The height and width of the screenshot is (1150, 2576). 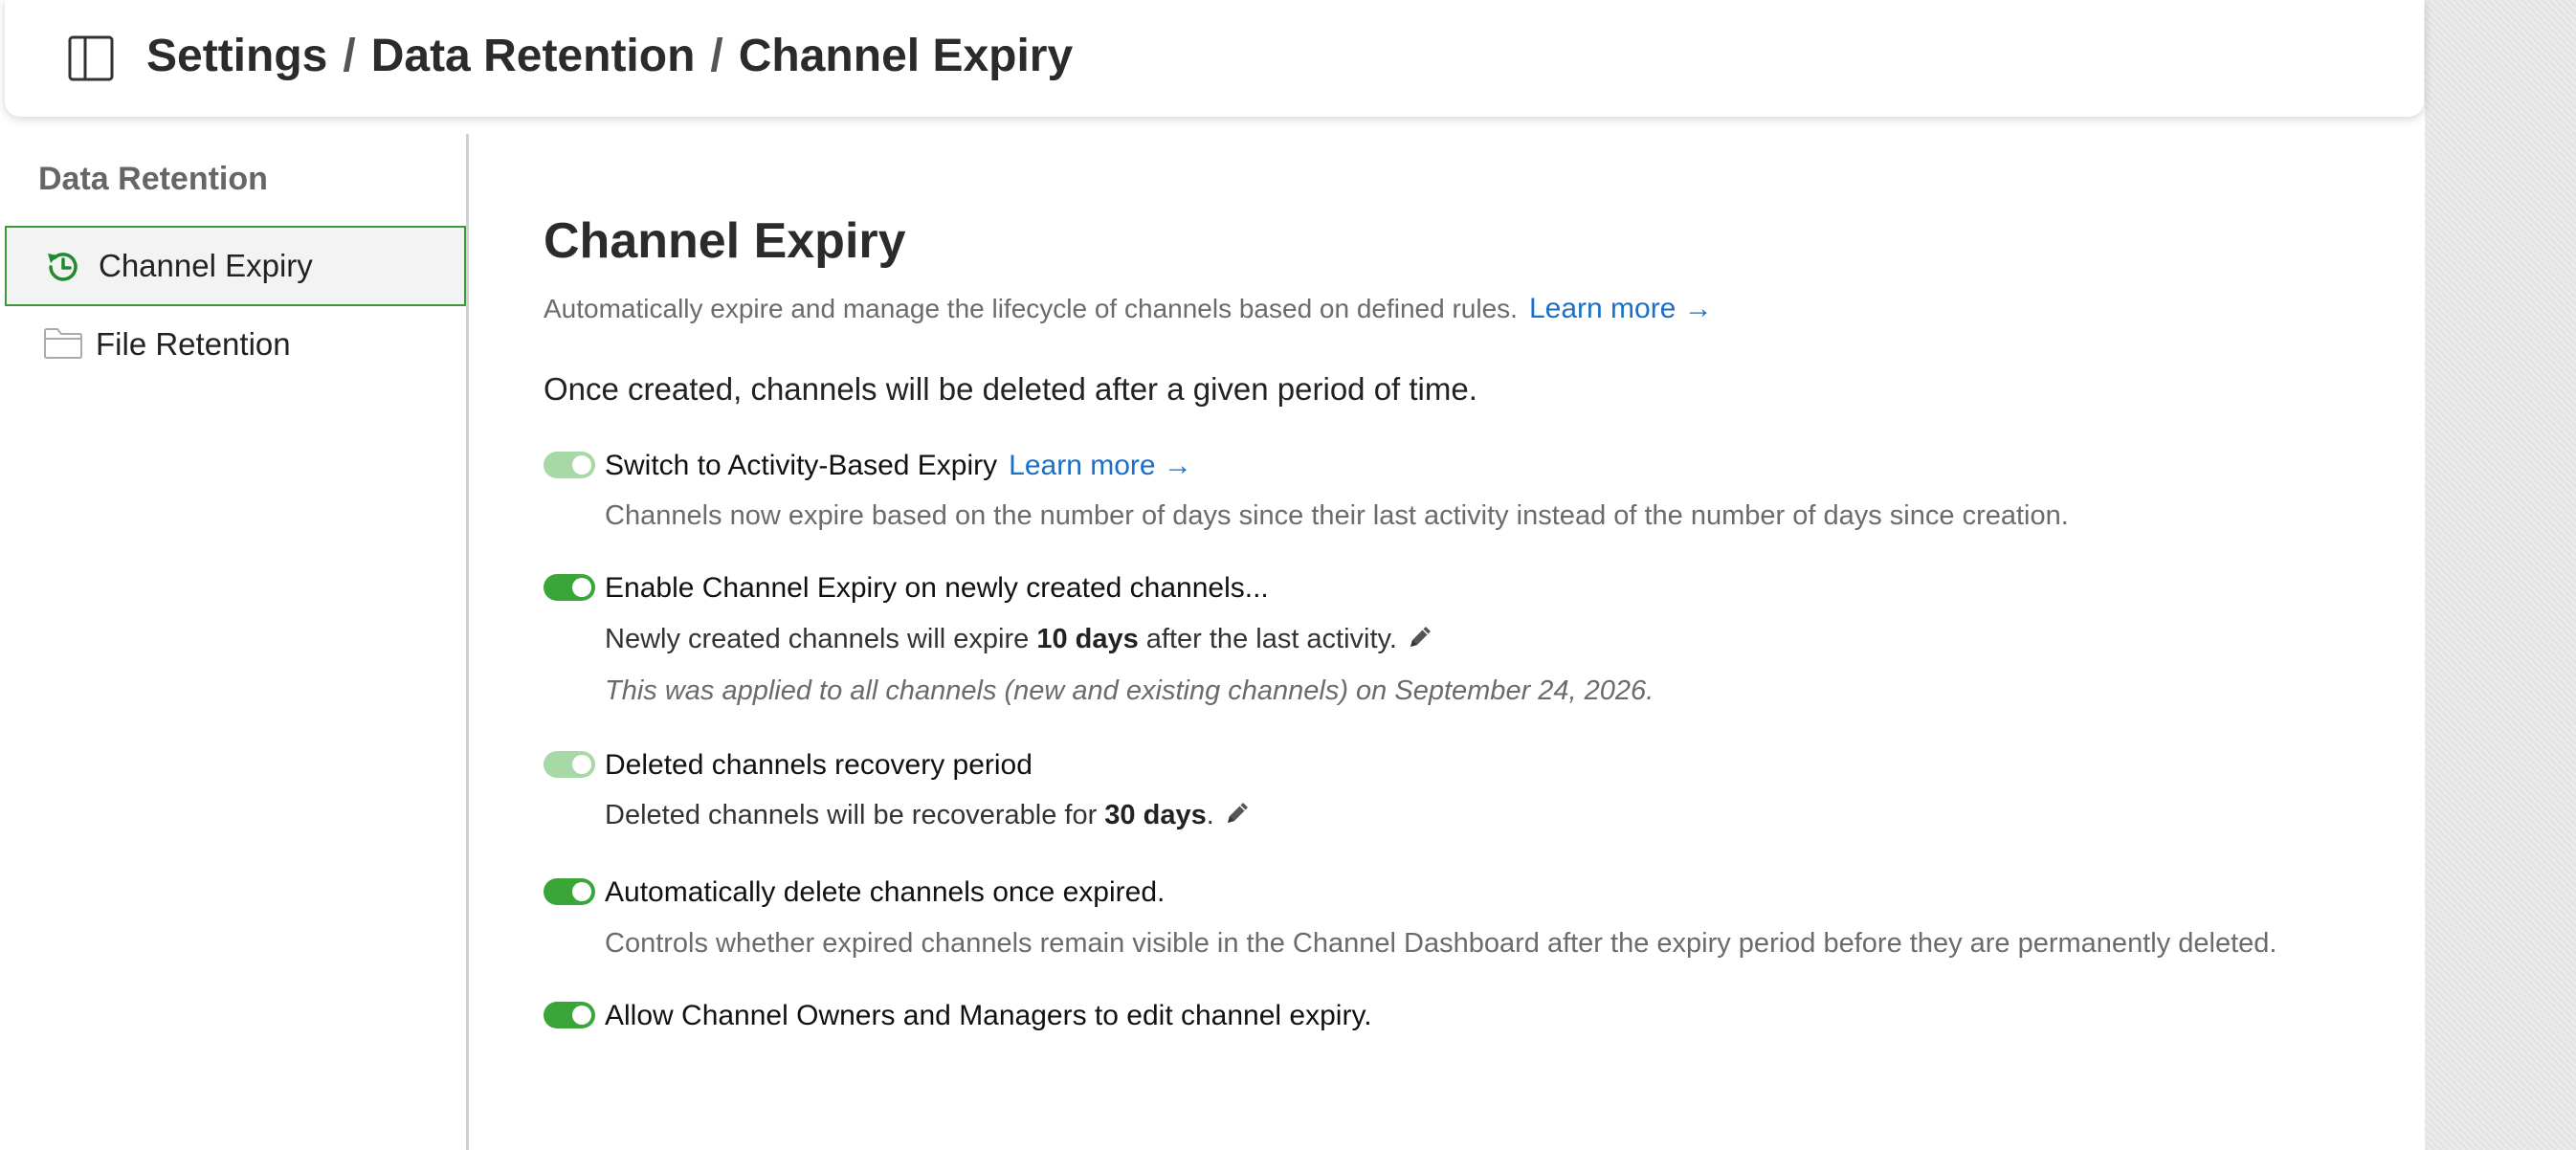 What do you see at coordinates (63, 267) in the screenshot?
I see `history-clock-icon` at bounding box center [63, 267].